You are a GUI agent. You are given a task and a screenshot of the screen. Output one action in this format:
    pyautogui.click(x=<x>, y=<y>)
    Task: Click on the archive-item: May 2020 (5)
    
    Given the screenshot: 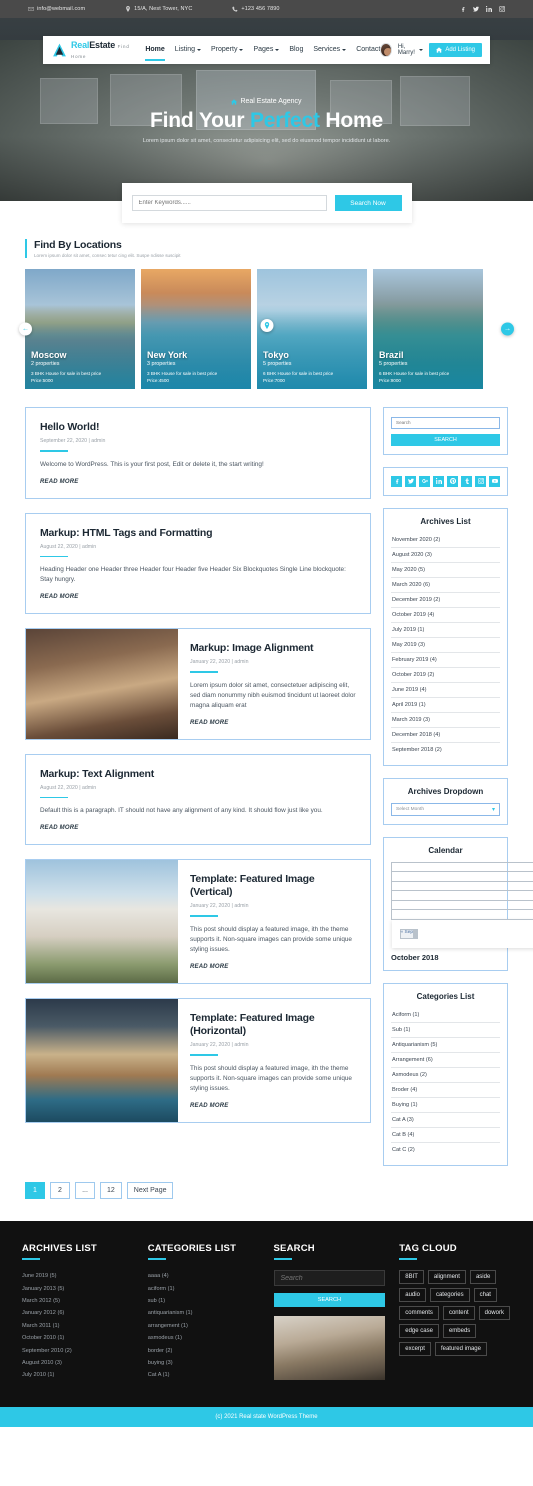 What is the action you would take?
    pyautogui.click(x=445, y=570)
    